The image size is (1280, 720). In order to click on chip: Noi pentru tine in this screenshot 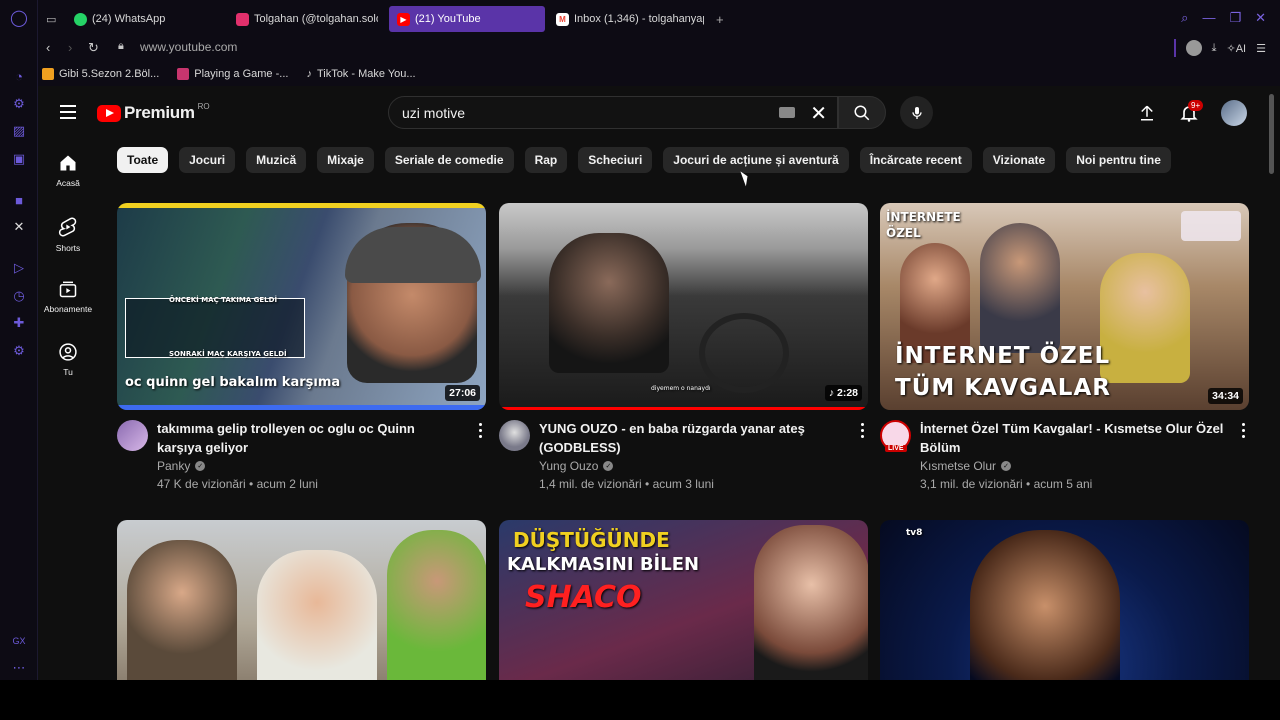, I will do `click(1118, 160)`.